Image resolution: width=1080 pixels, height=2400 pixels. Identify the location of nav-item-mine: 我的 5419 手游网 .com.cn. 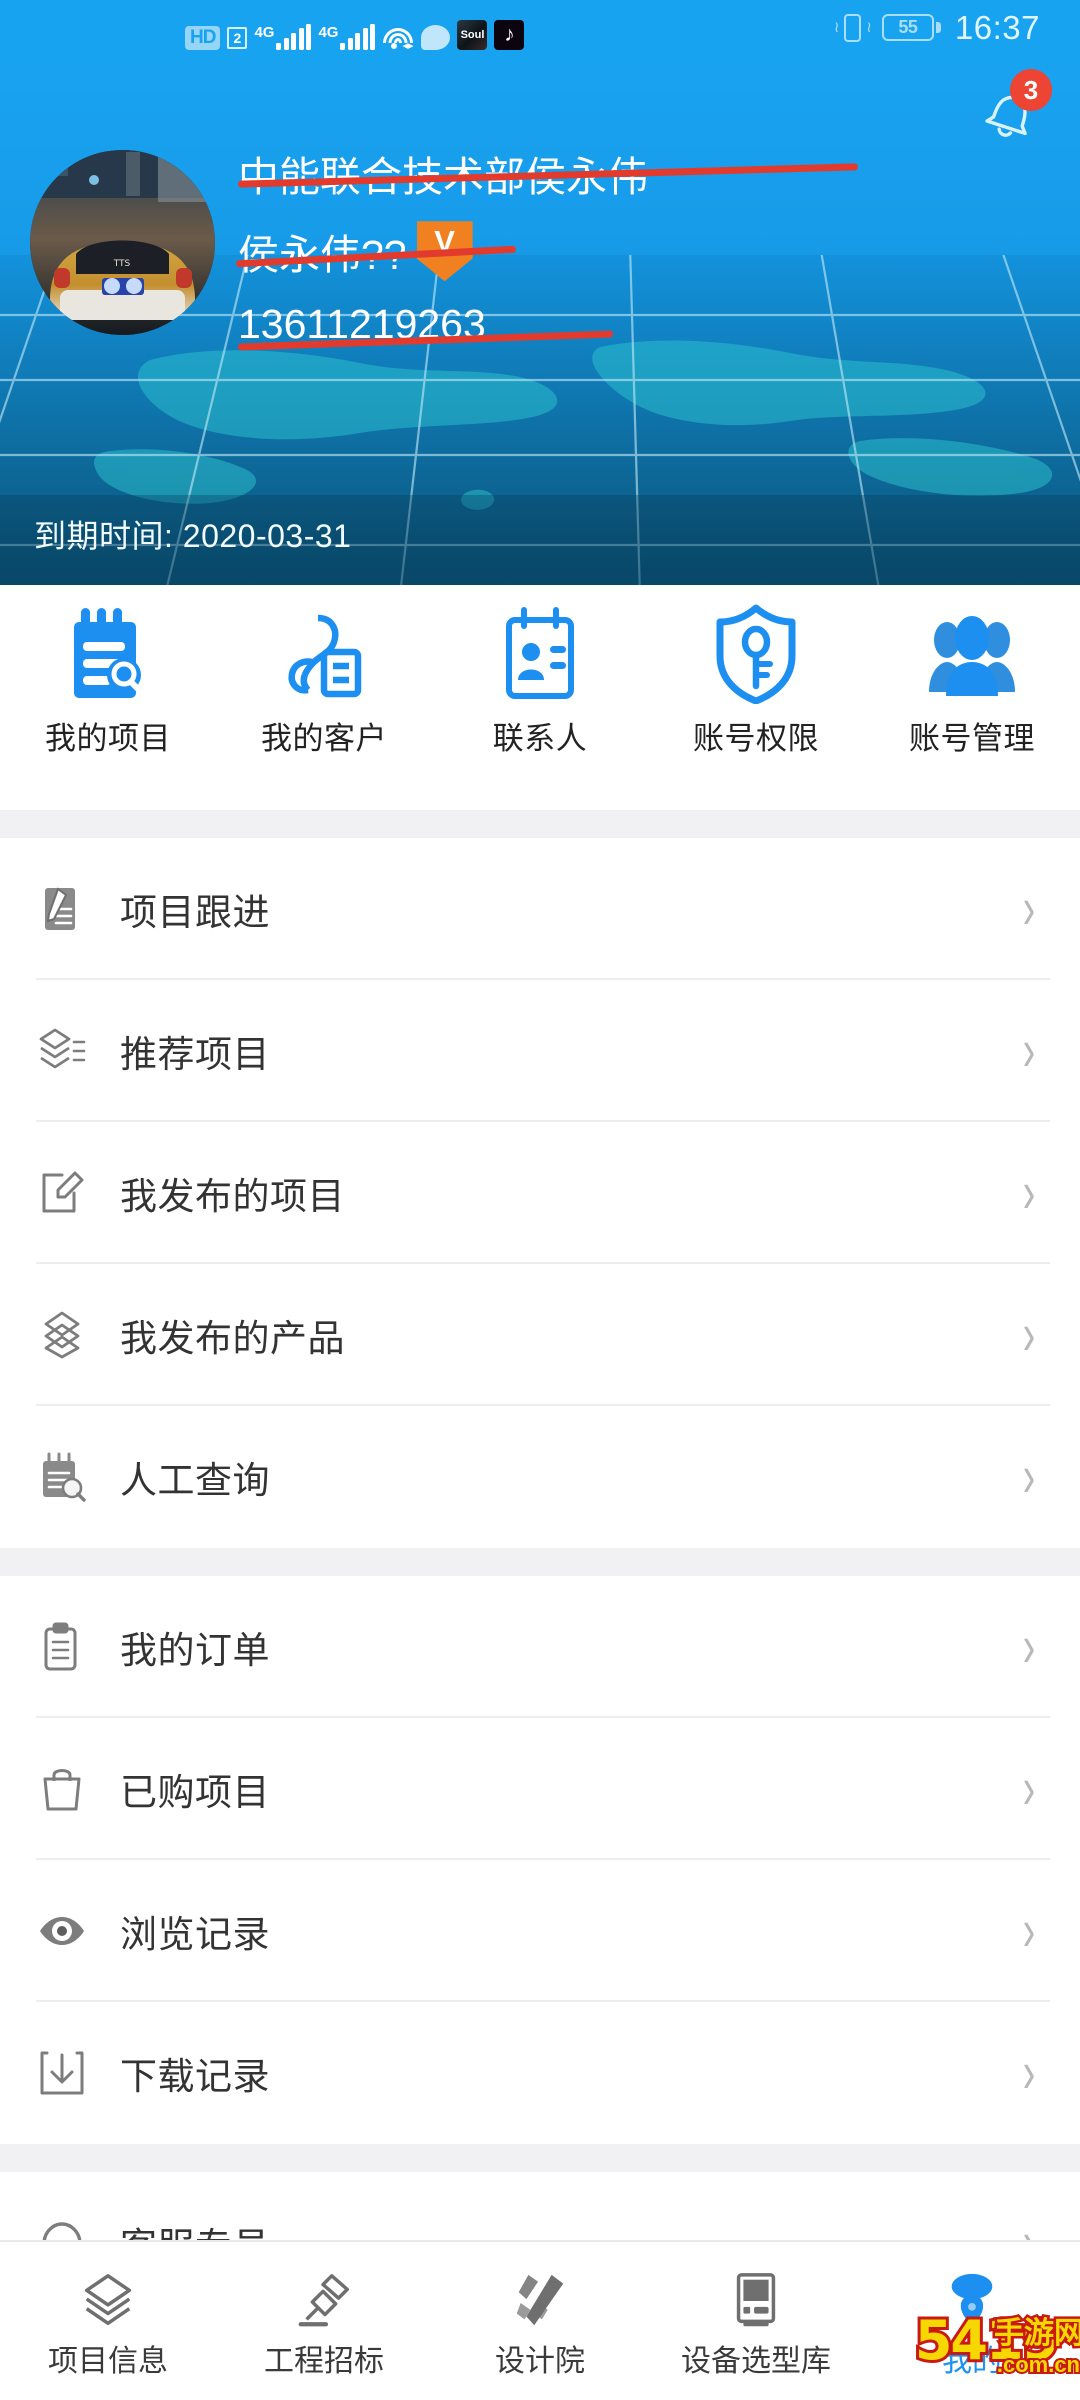
(972, 2321).